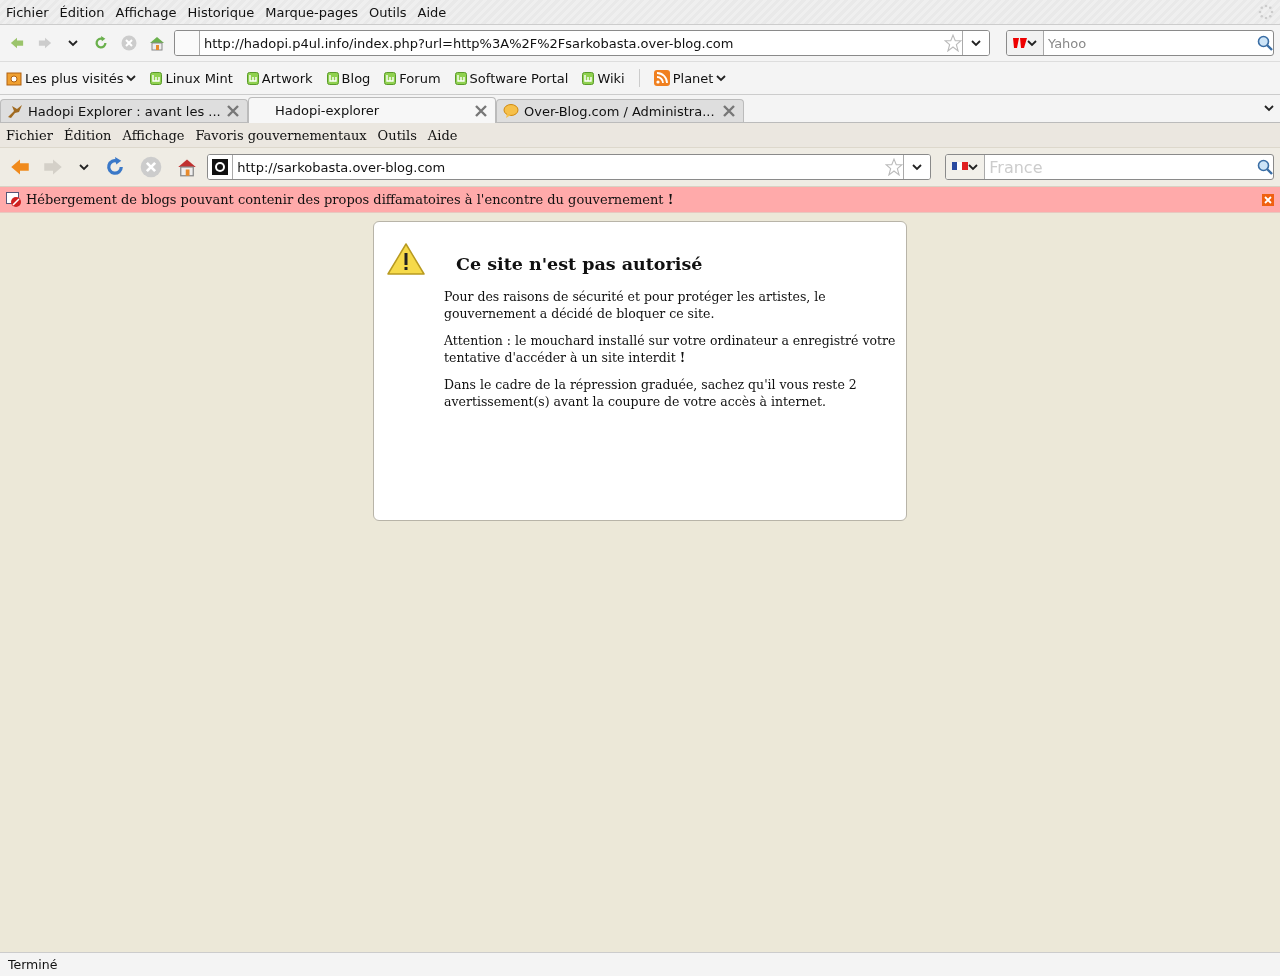 Image resolution: width=1280 pixels, height=976 pixels. Describe the element at coordinates (406, 259) in the screenshot. I see `warning-icon` at that location.